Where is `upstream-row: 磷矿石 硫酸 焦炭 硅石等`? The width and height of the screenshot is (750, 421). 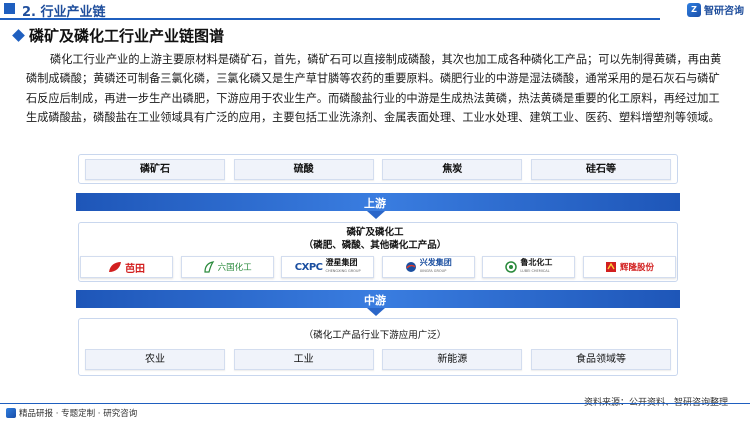
upstream-row: 磷矿石 硫酸 焦炭 硅石等 is located at coordinates (378, 169).